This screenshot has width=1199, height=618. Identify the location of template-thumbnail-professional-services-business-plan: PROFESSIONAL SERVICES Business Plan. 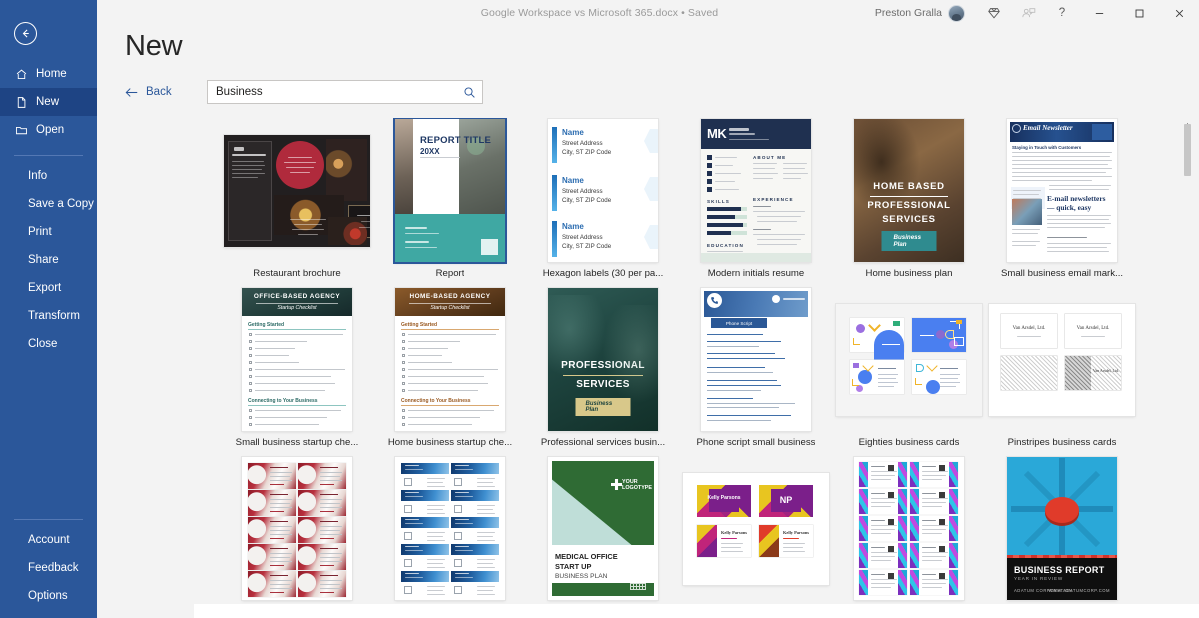
(603, 359).